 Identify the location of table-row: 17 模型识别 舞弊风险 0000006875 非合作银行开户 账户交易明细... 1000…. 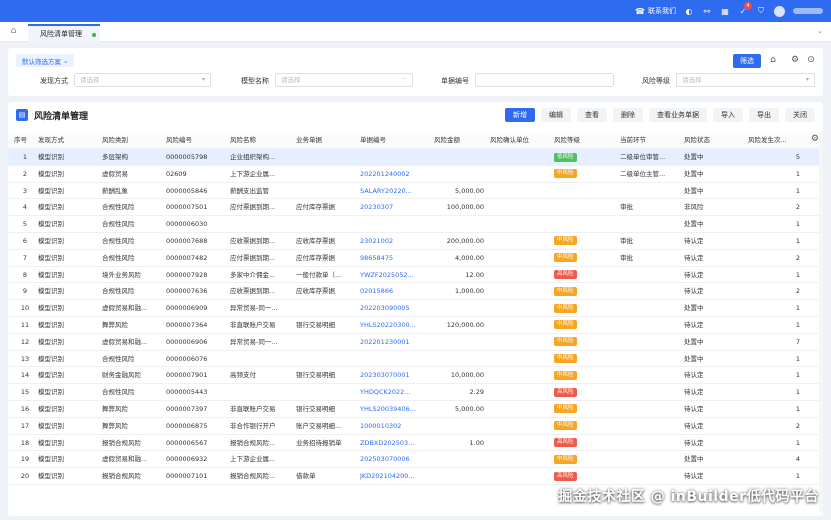
(415, 426).